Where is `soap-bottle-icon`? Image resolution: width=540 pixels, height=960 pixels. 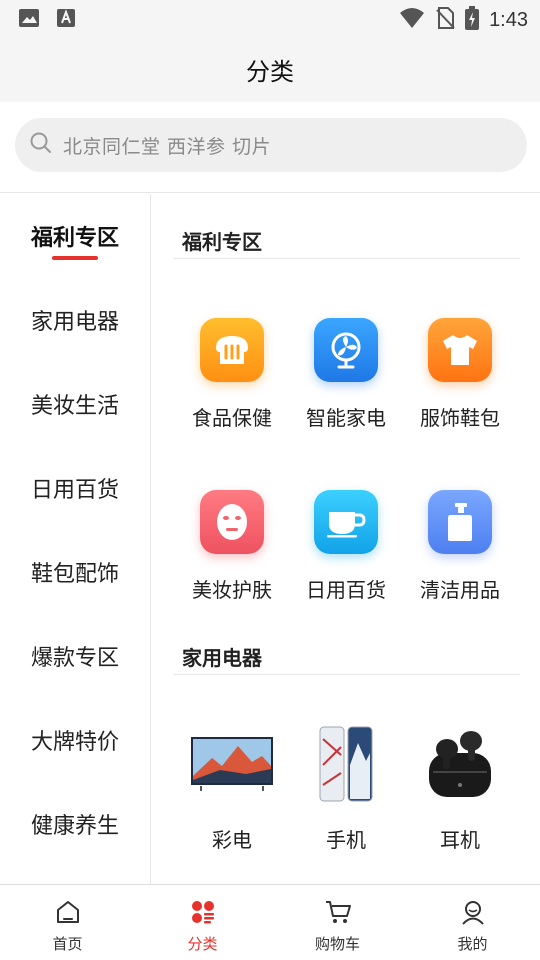
soap-bottle-icon is located at coordinates (460, 522).